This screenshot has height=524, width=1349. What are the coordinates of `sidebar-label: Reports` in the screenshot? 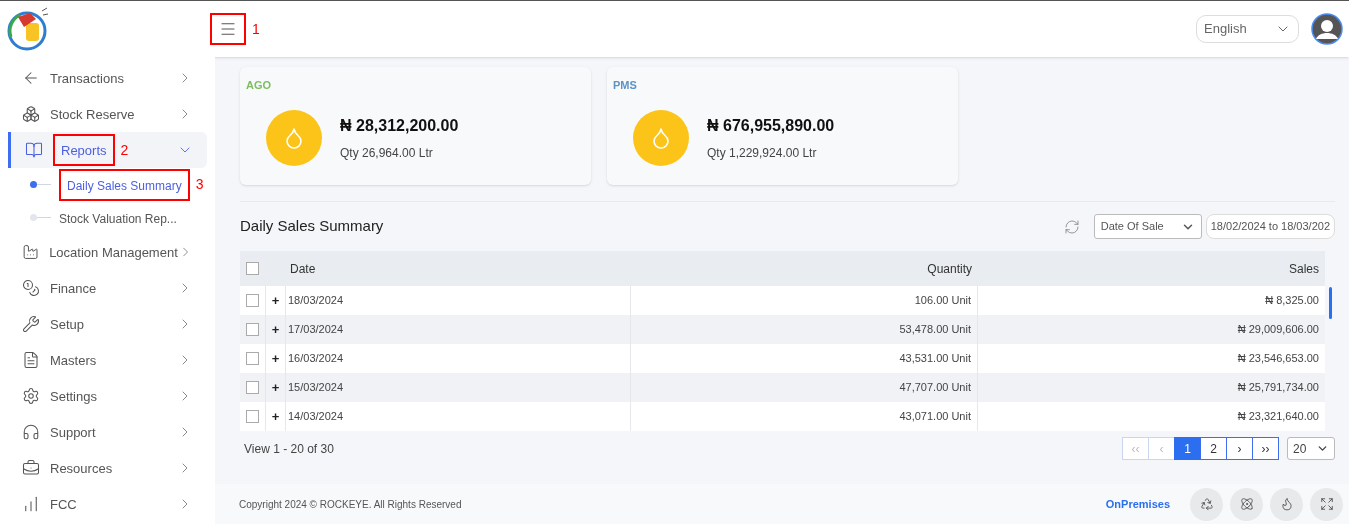 It's located at (84, 150).